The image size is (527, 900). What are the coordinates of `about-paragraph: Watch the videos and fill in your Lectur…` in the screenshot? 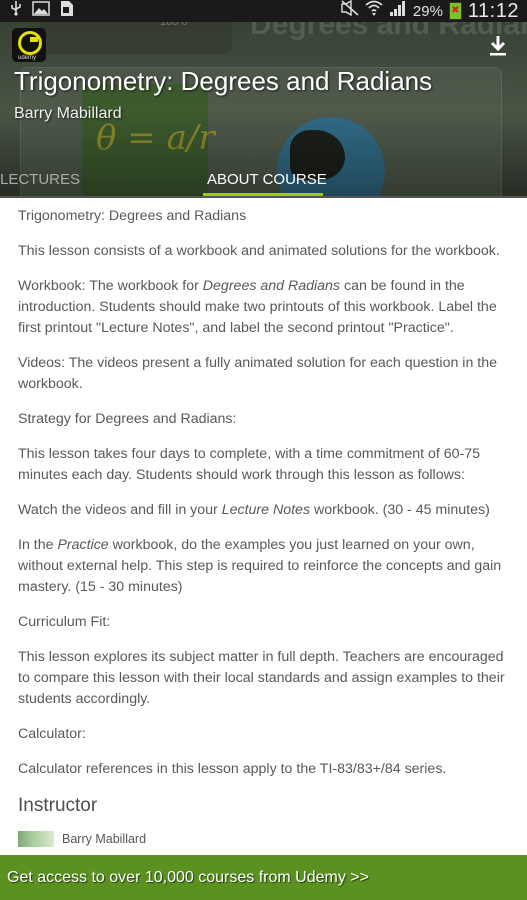 It's located at (254, 510).